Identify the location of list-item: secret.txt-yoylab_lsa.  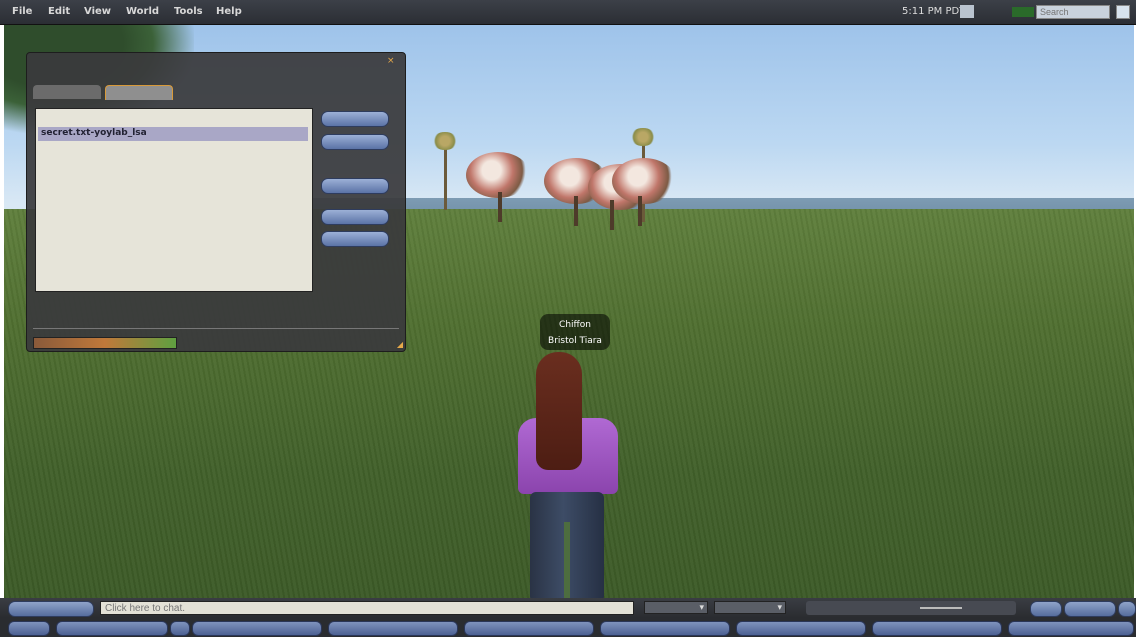
(173, 134).